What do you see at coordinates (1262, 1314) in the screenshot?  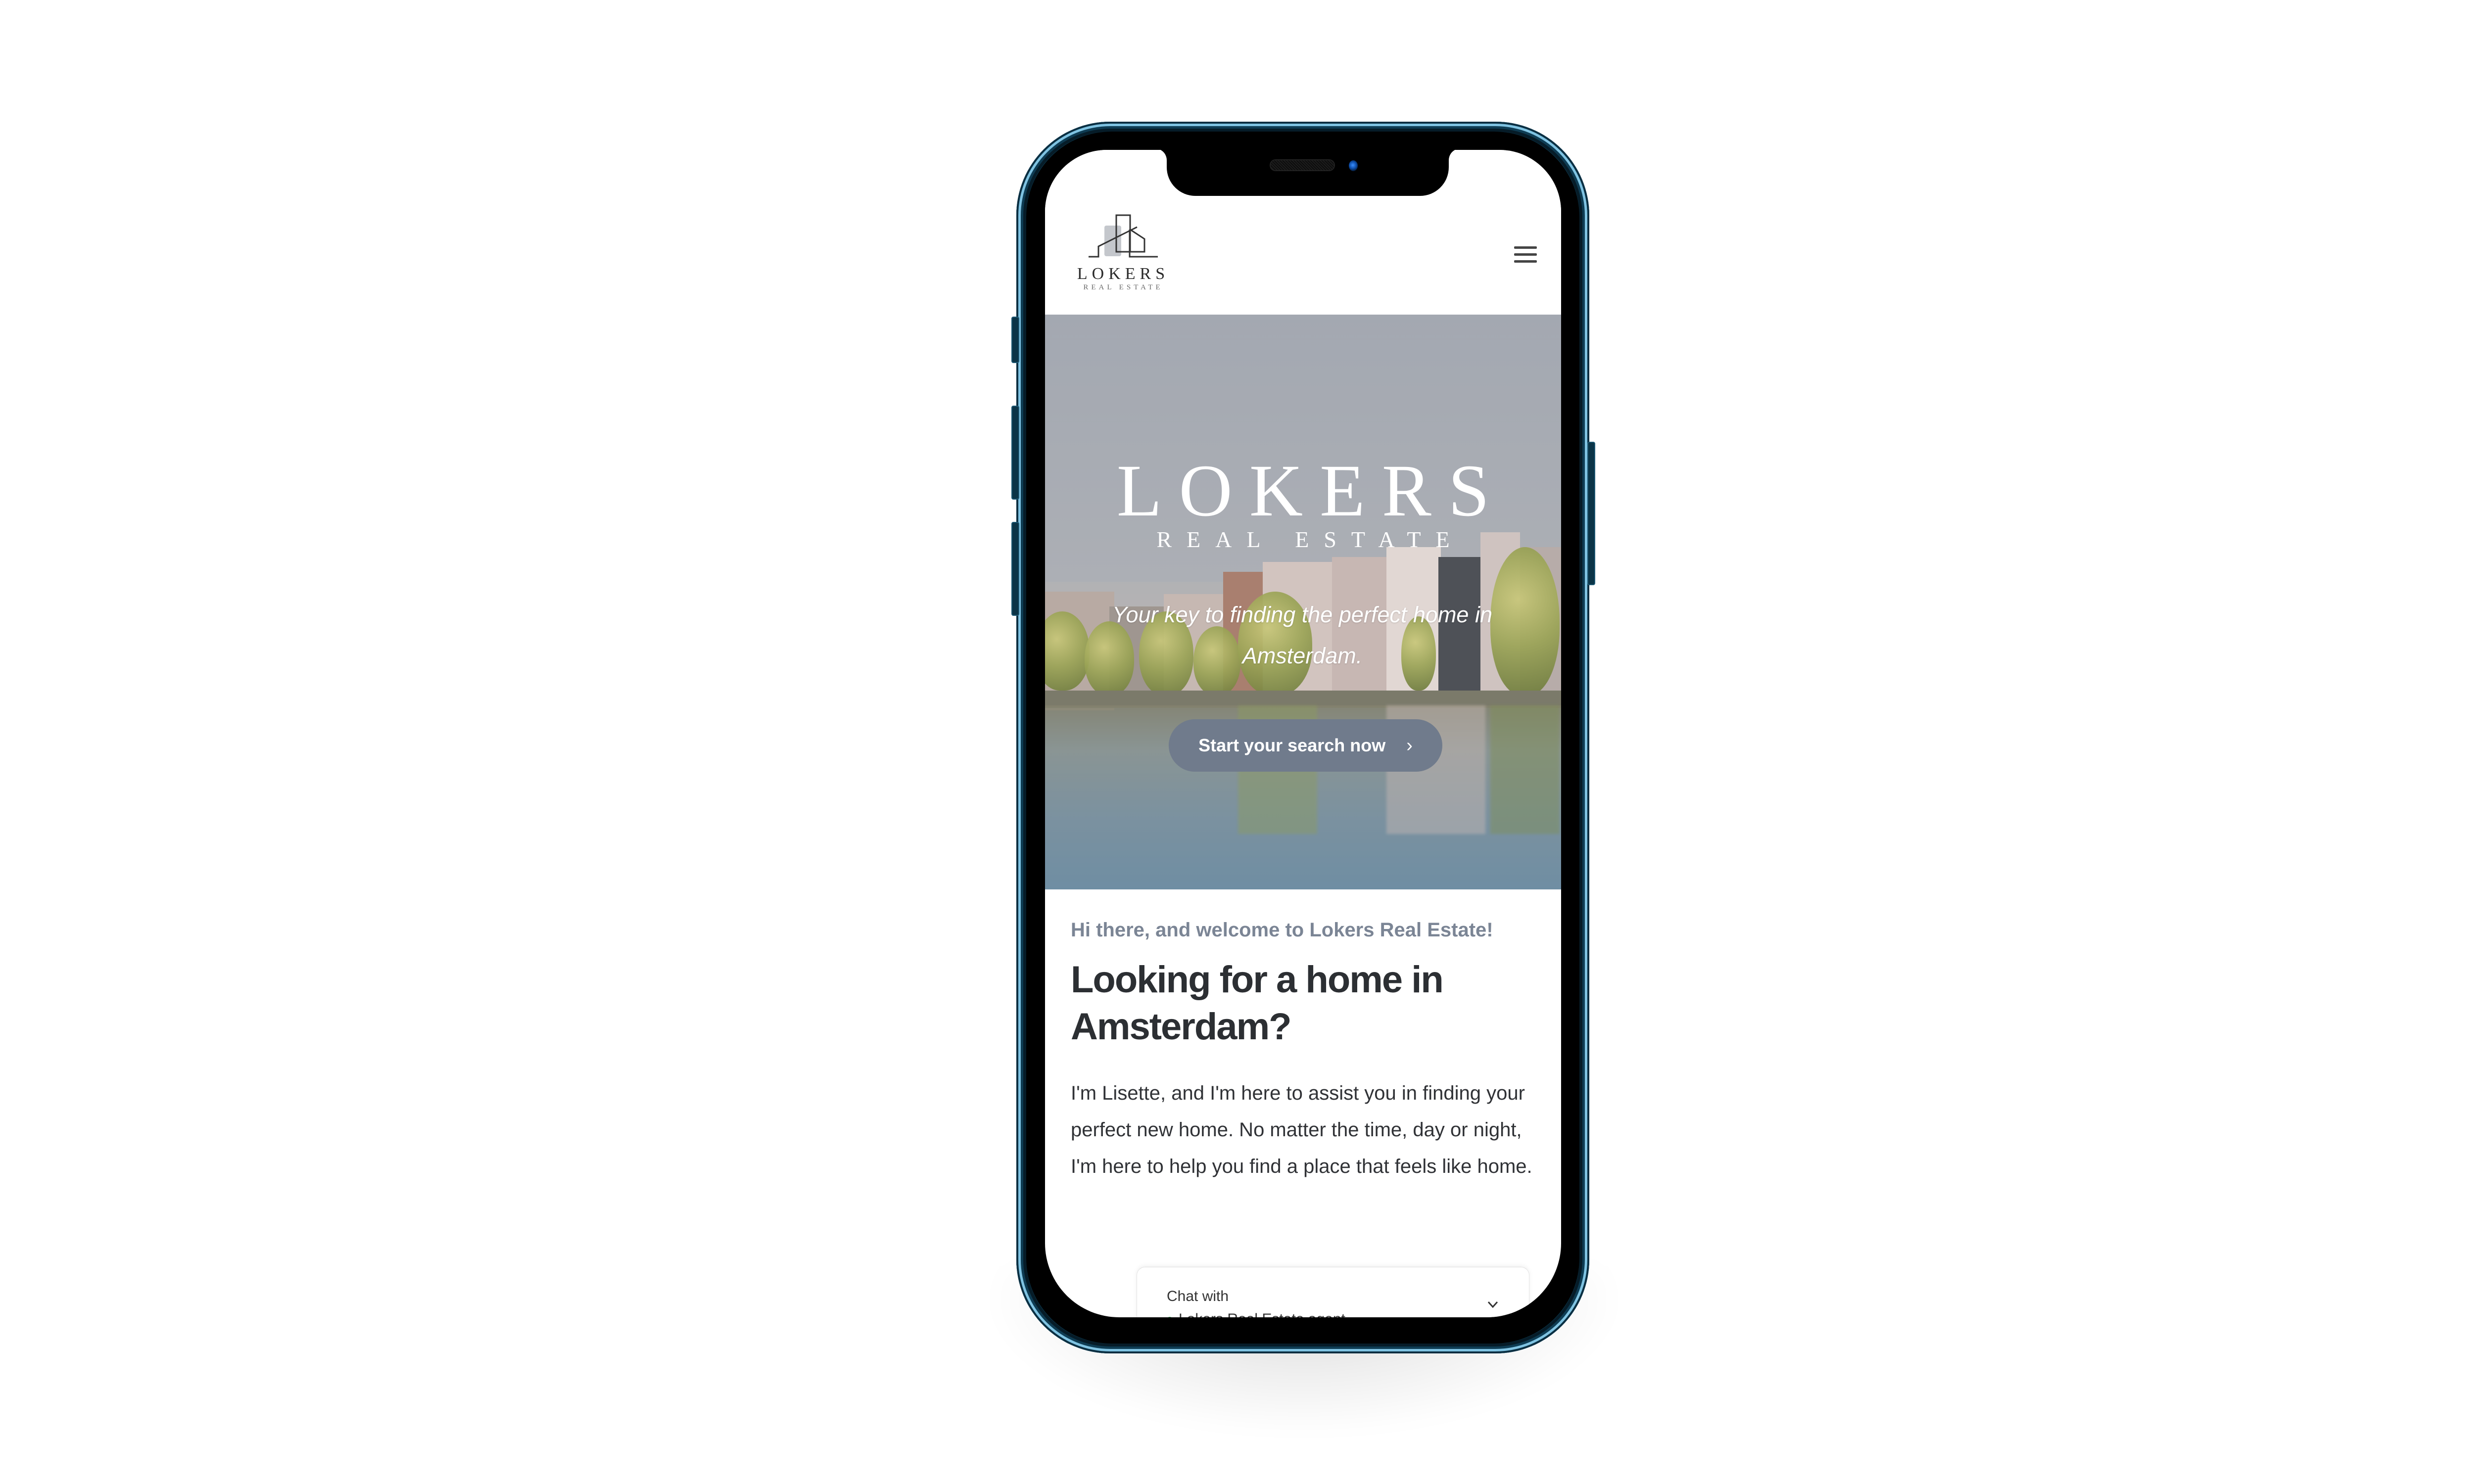 I see `chat-agent-name: Lokers Real Estate agent` at bounding box center [1262, 1314].